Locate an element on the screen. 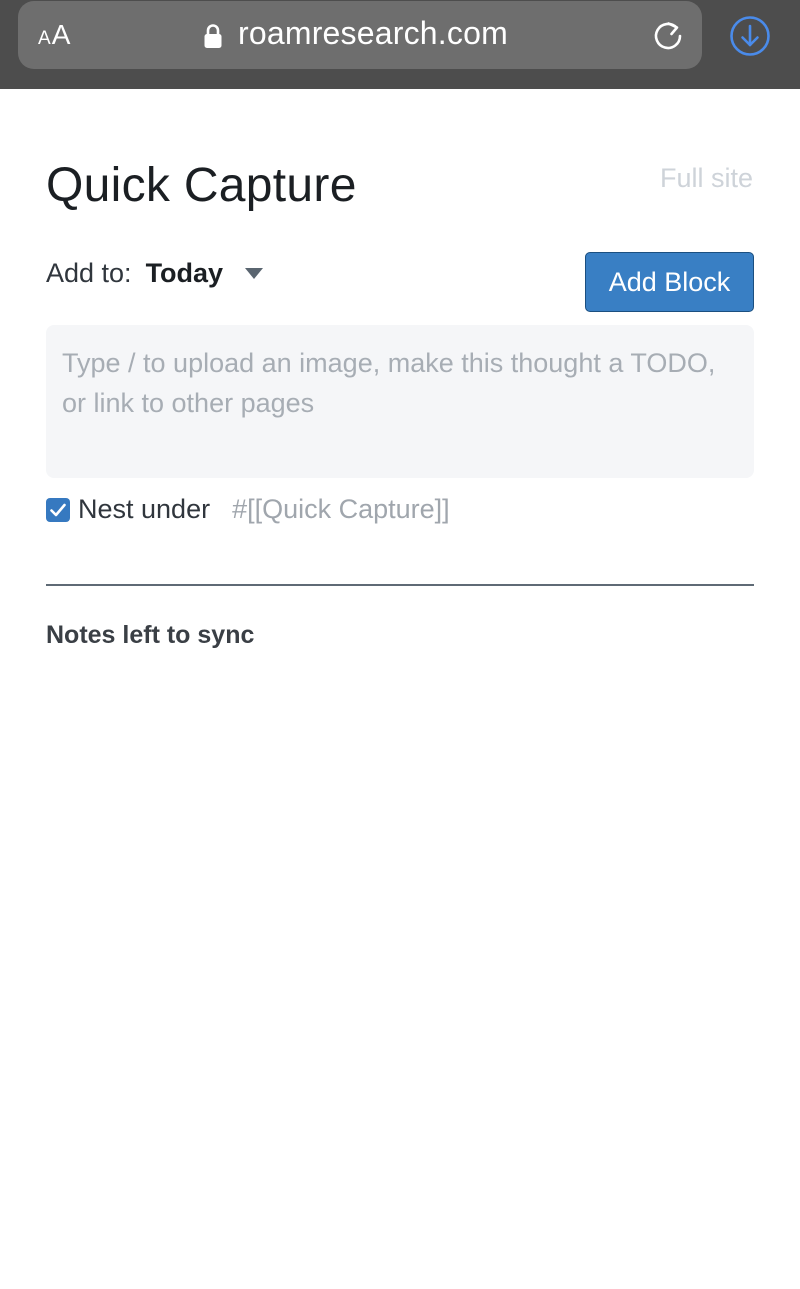  nest-under-row: Nest under #[[Quick Capture]] is located at coordinates (248, 509).